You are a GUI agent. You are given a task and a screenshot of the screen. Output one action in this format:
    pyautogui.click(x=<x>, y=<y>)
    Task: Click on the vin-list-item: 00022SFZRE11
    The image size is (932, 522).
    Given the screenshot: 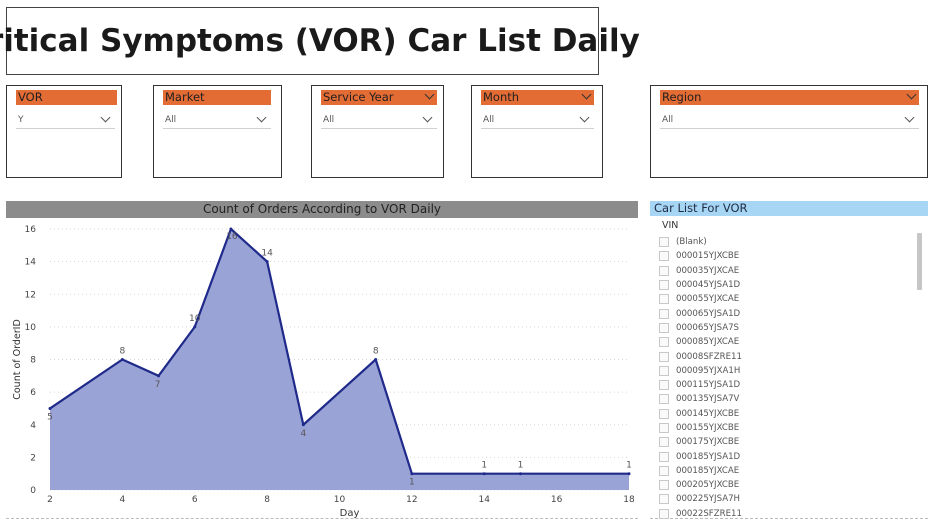 What is the action you would take?
    pyautogui.click(x=789, y=514)
    